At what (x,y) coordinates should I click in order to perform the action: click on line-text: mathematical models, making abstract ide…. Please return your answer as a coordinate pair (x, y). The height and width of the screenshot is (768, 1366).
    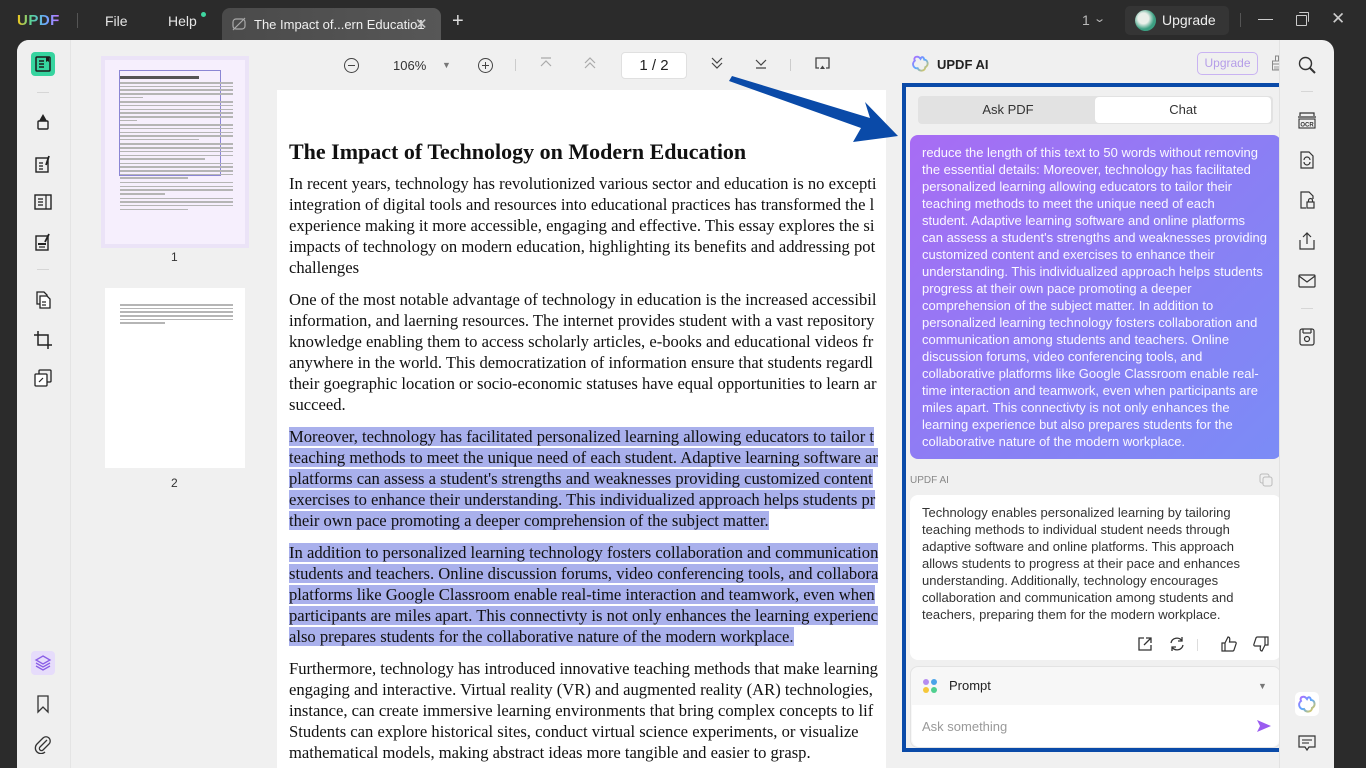
    Looking at the image, I should click on (550, 752).